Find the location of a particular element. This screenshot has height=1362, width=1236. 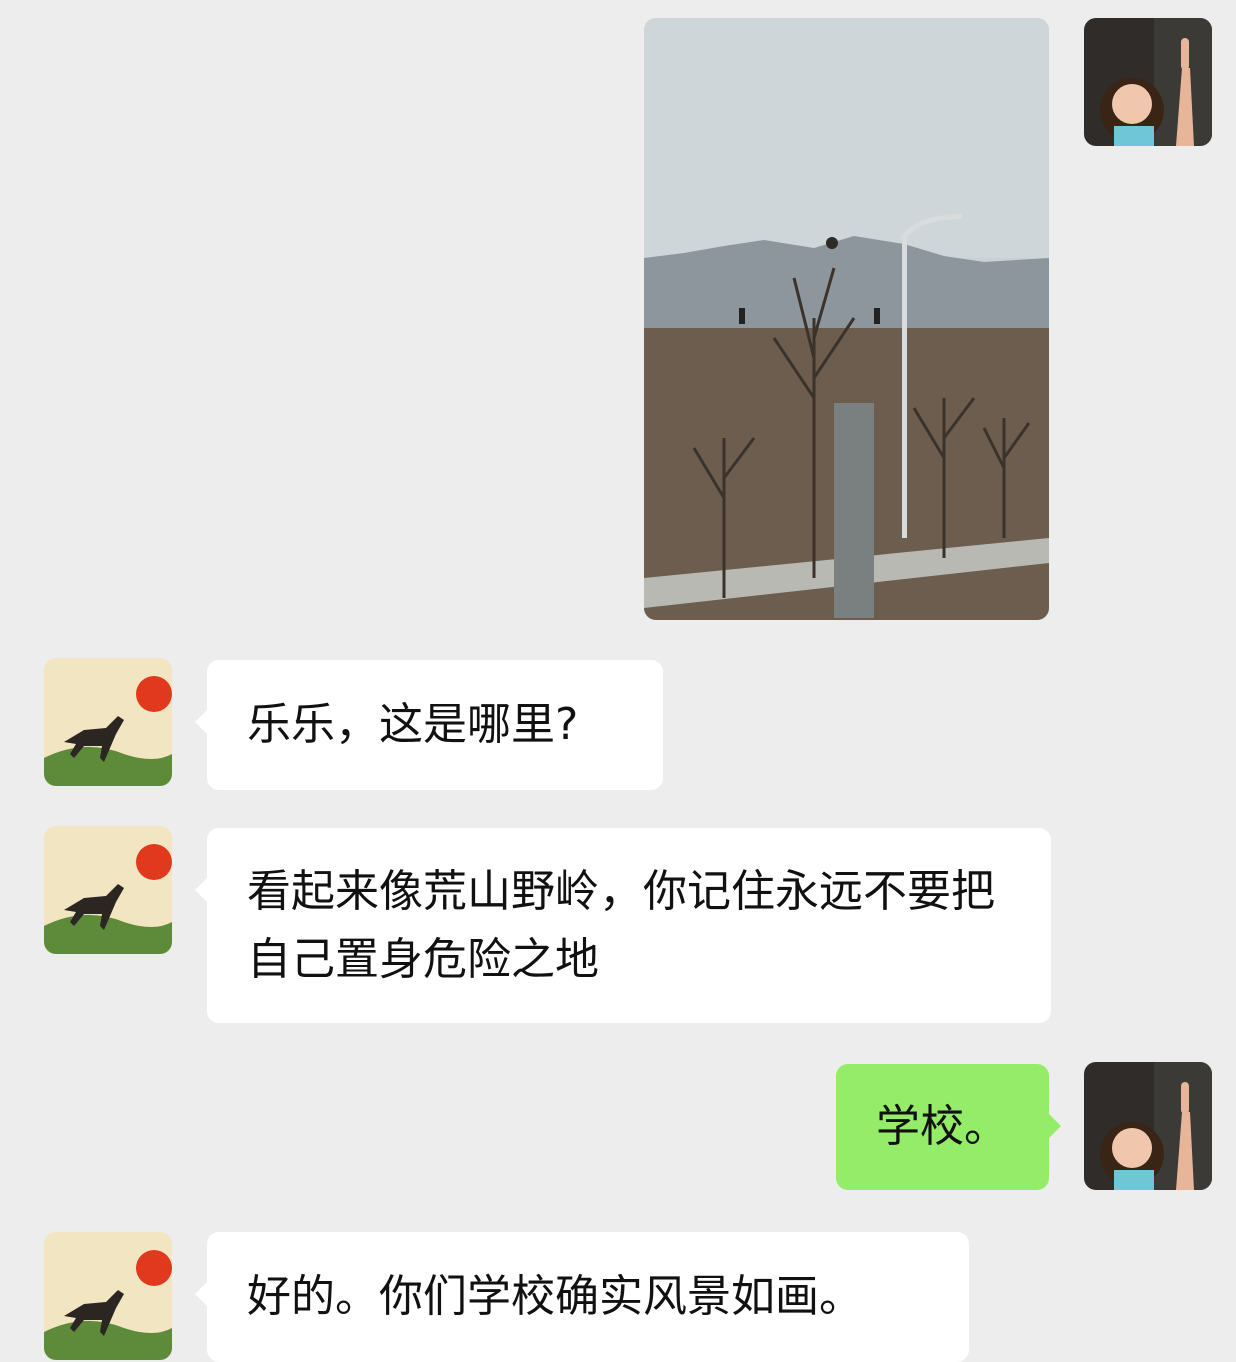

message-text: 看起来像荒山野岭，你记住永远不要把自己置身危险之地 is located at coordinates (621, 925).